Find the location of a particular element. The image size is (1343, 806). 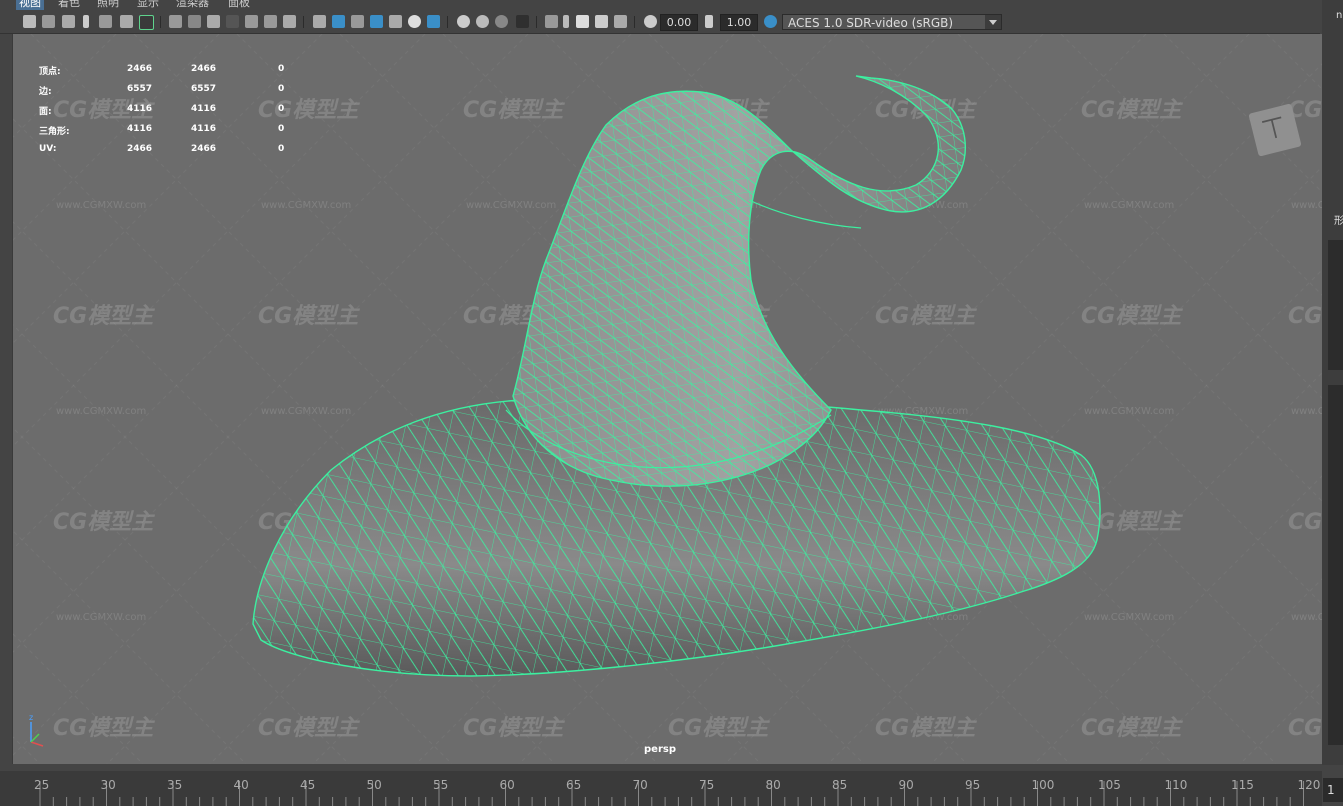

motion-blur-icon is located at coordinates (482, 21).